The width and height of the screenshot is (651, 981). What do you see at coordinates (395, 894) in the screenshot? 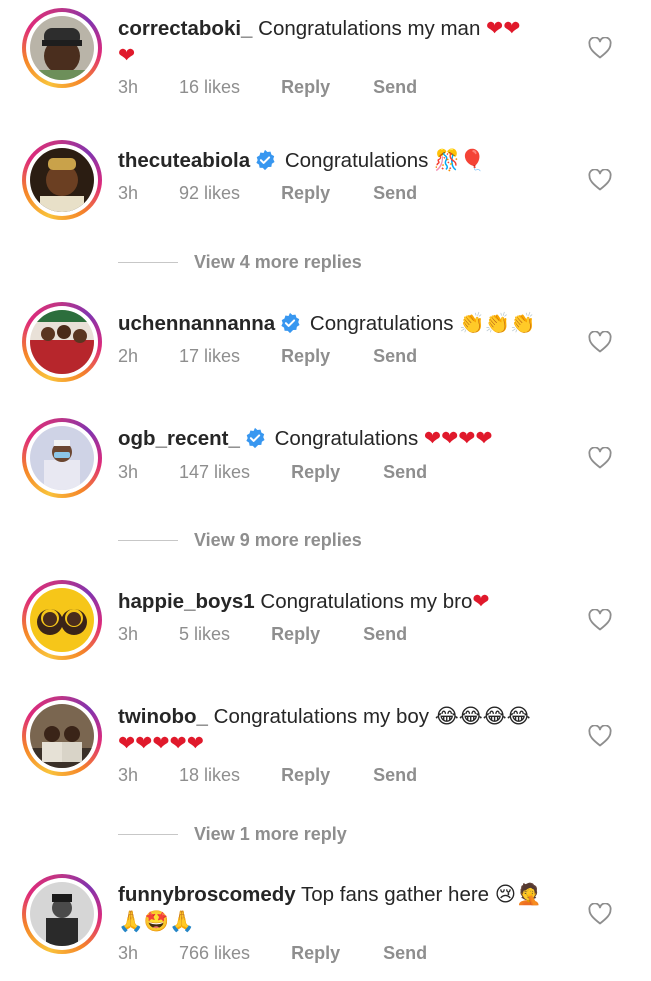
I see `comment-body: Top fans gather here` at bounding box center [395, 894].